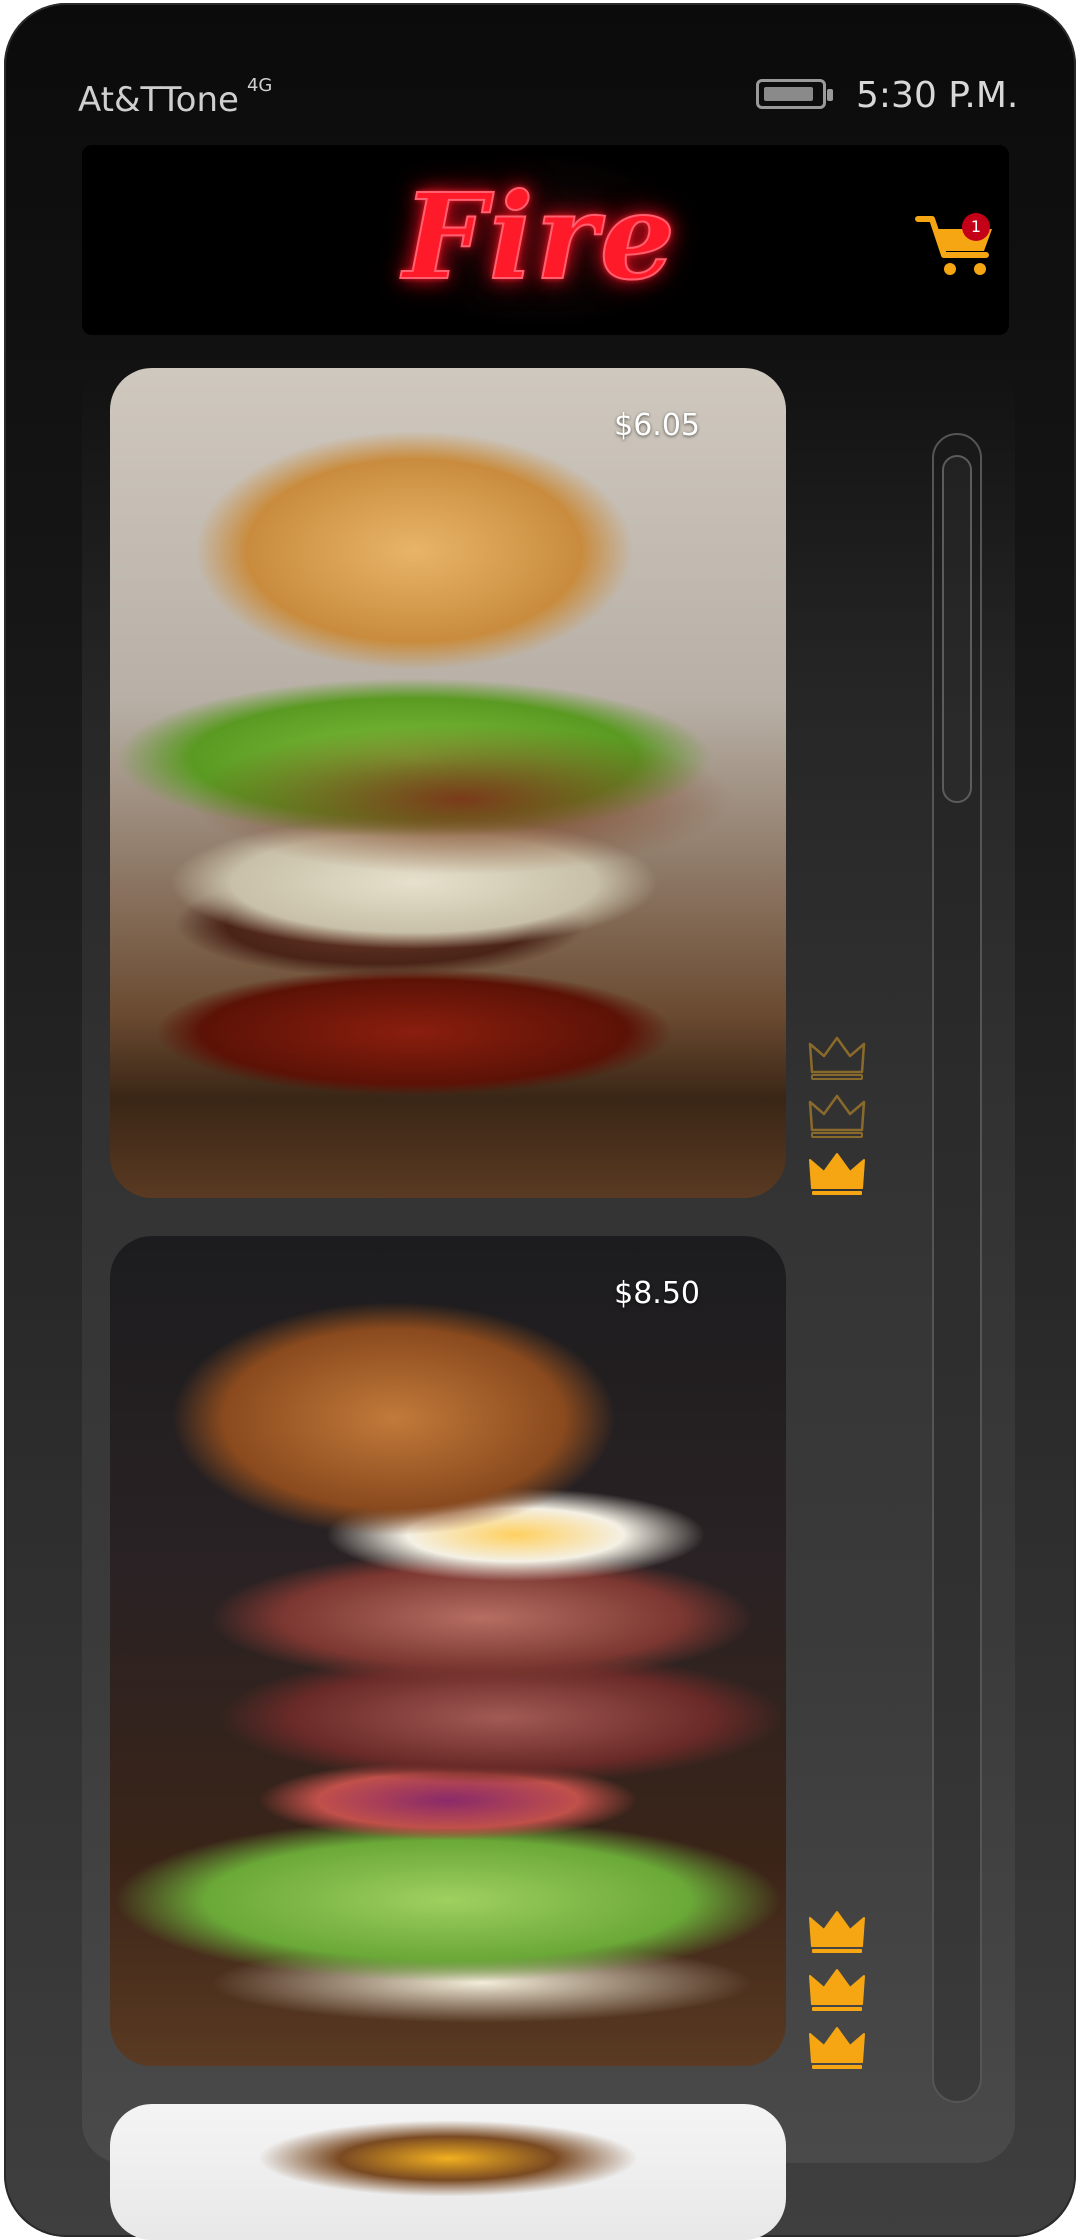 This screenshot has height=2240, width=1080. What do you see at coordinates (539, 236) in the screenshot?
I see `logo-text: Fire` at bounding box center [539, 236].